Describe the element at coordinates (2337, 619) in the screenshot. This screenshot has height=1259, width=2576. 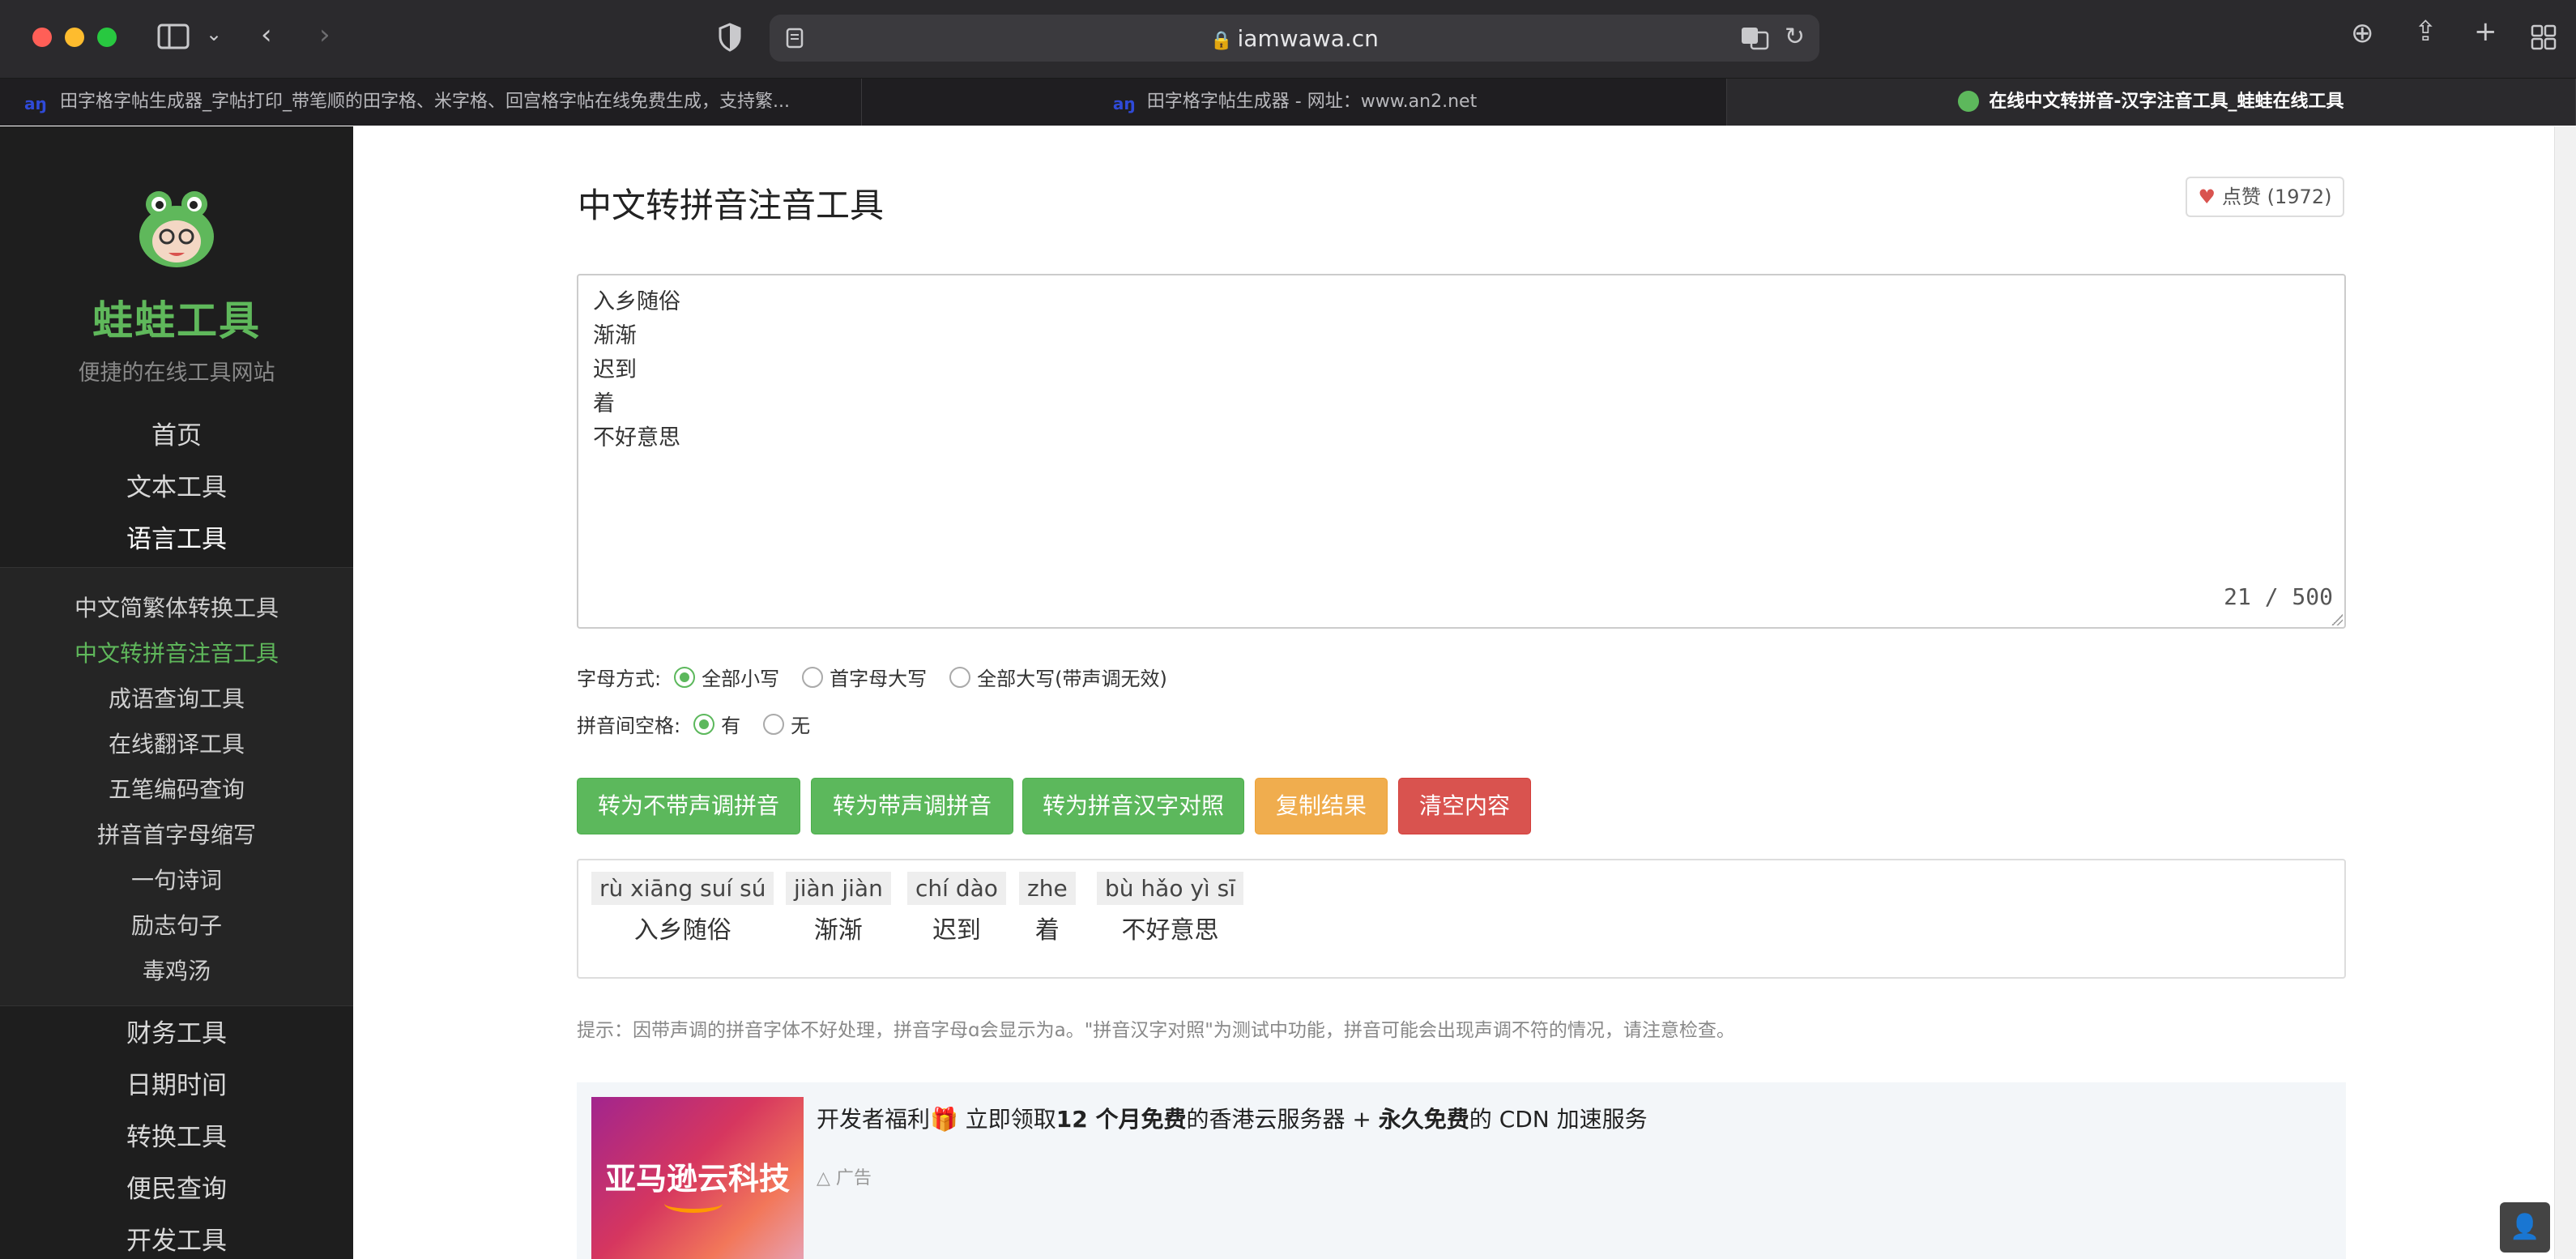
I see `resize-handle` at that location.